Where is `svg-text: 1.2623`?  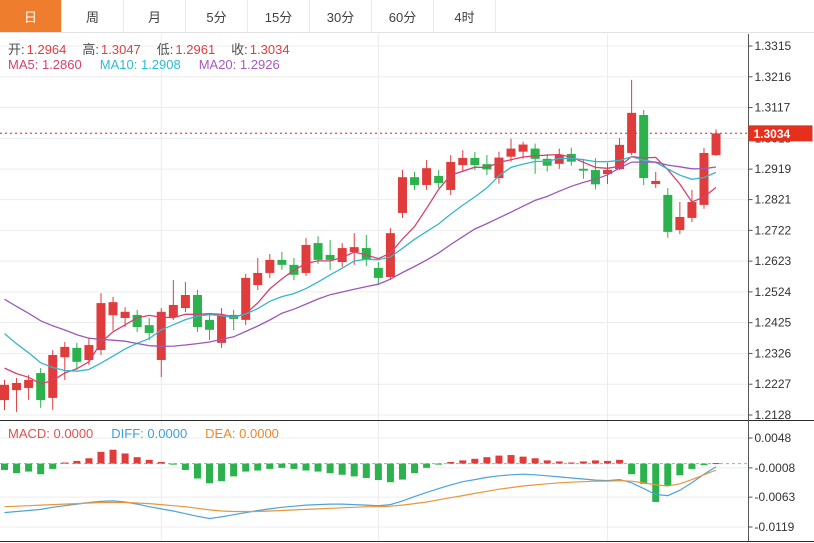 svg-text: 1.2623 is located at coordinates (773, 261).